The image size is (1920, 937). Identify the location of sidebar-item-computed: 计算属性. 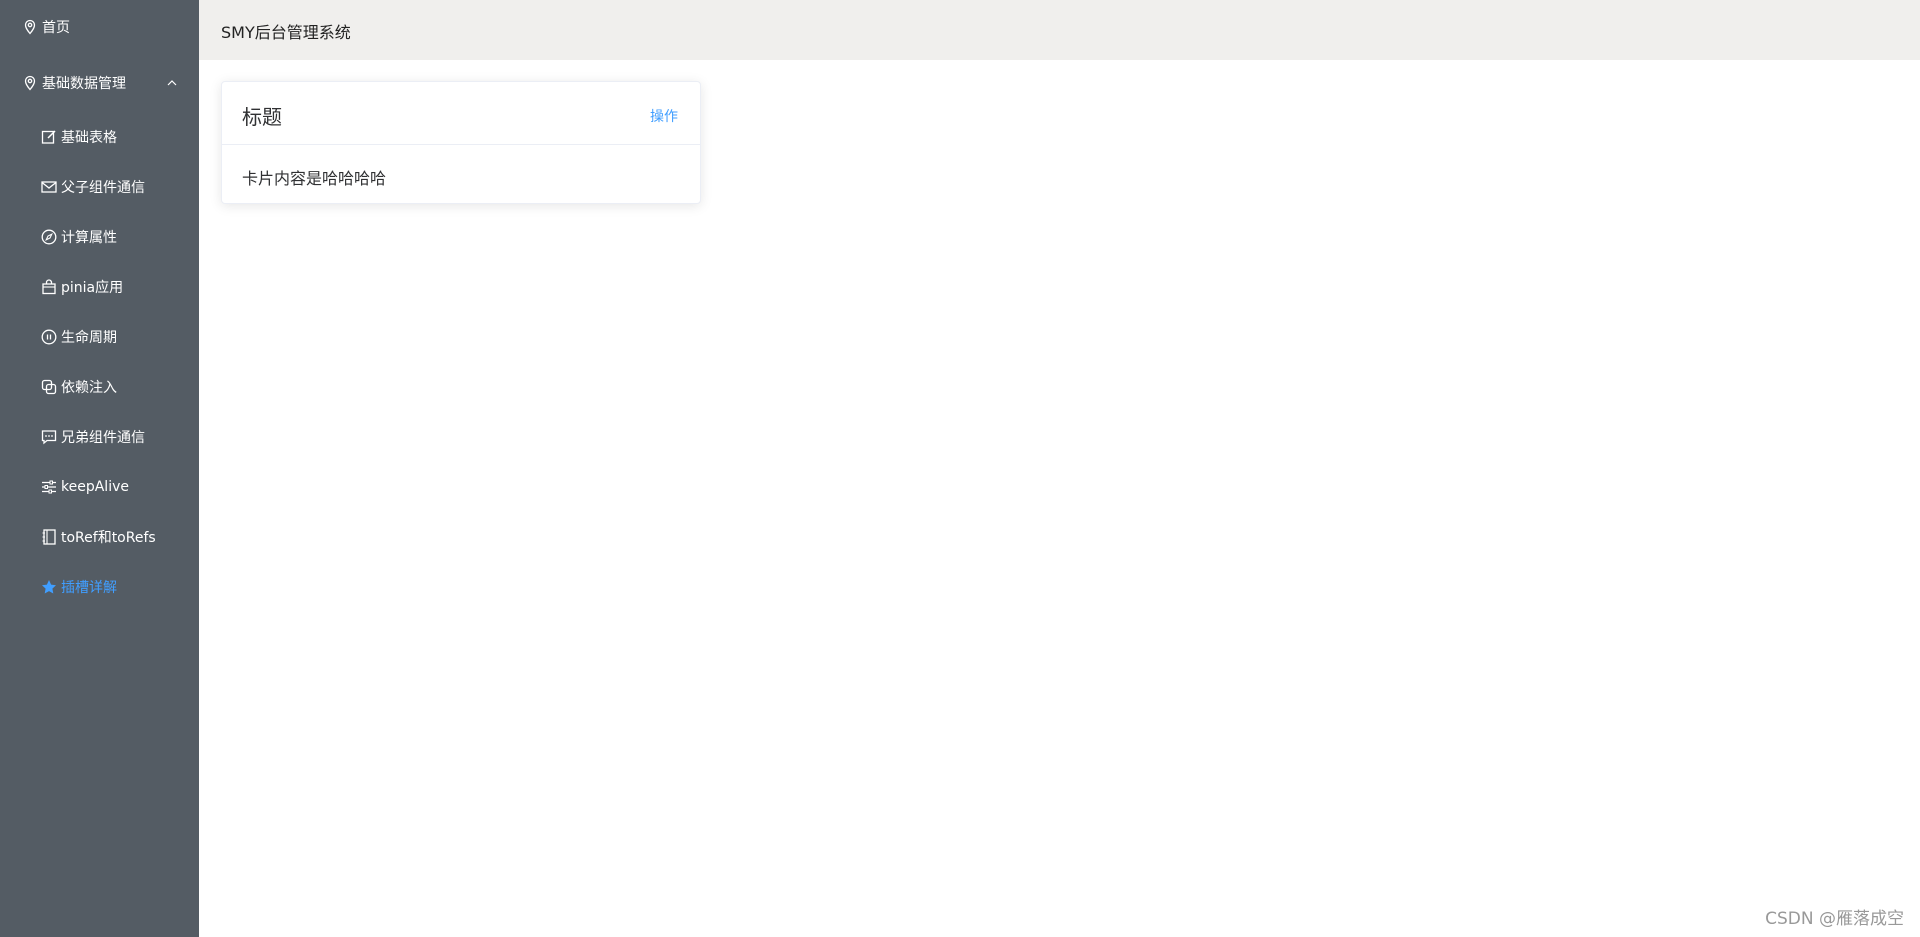
(99, 237).